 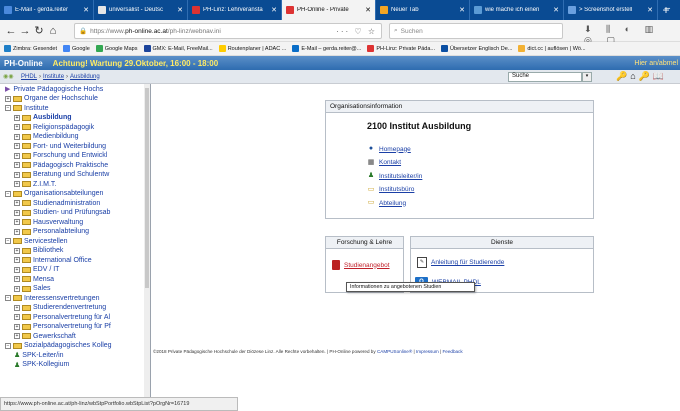 What do you see at coordinates (329, 10) in the screenshot?
I see `browser-tab: PH-Online - Private ✕` at bounding box center [329, 10].